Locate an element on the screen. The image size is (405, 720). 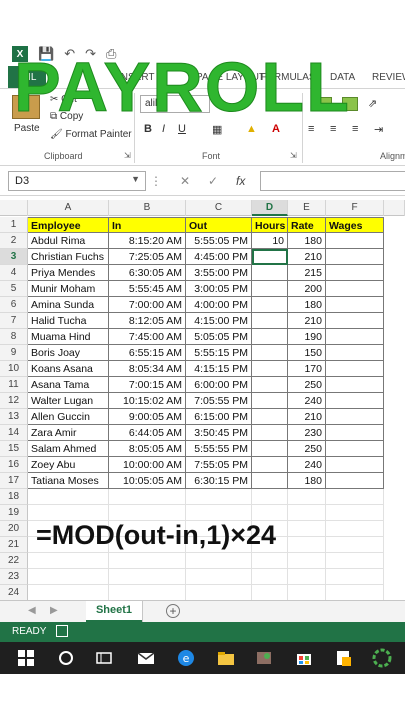
header-cell-in: In is located at coordinates (147, 225).